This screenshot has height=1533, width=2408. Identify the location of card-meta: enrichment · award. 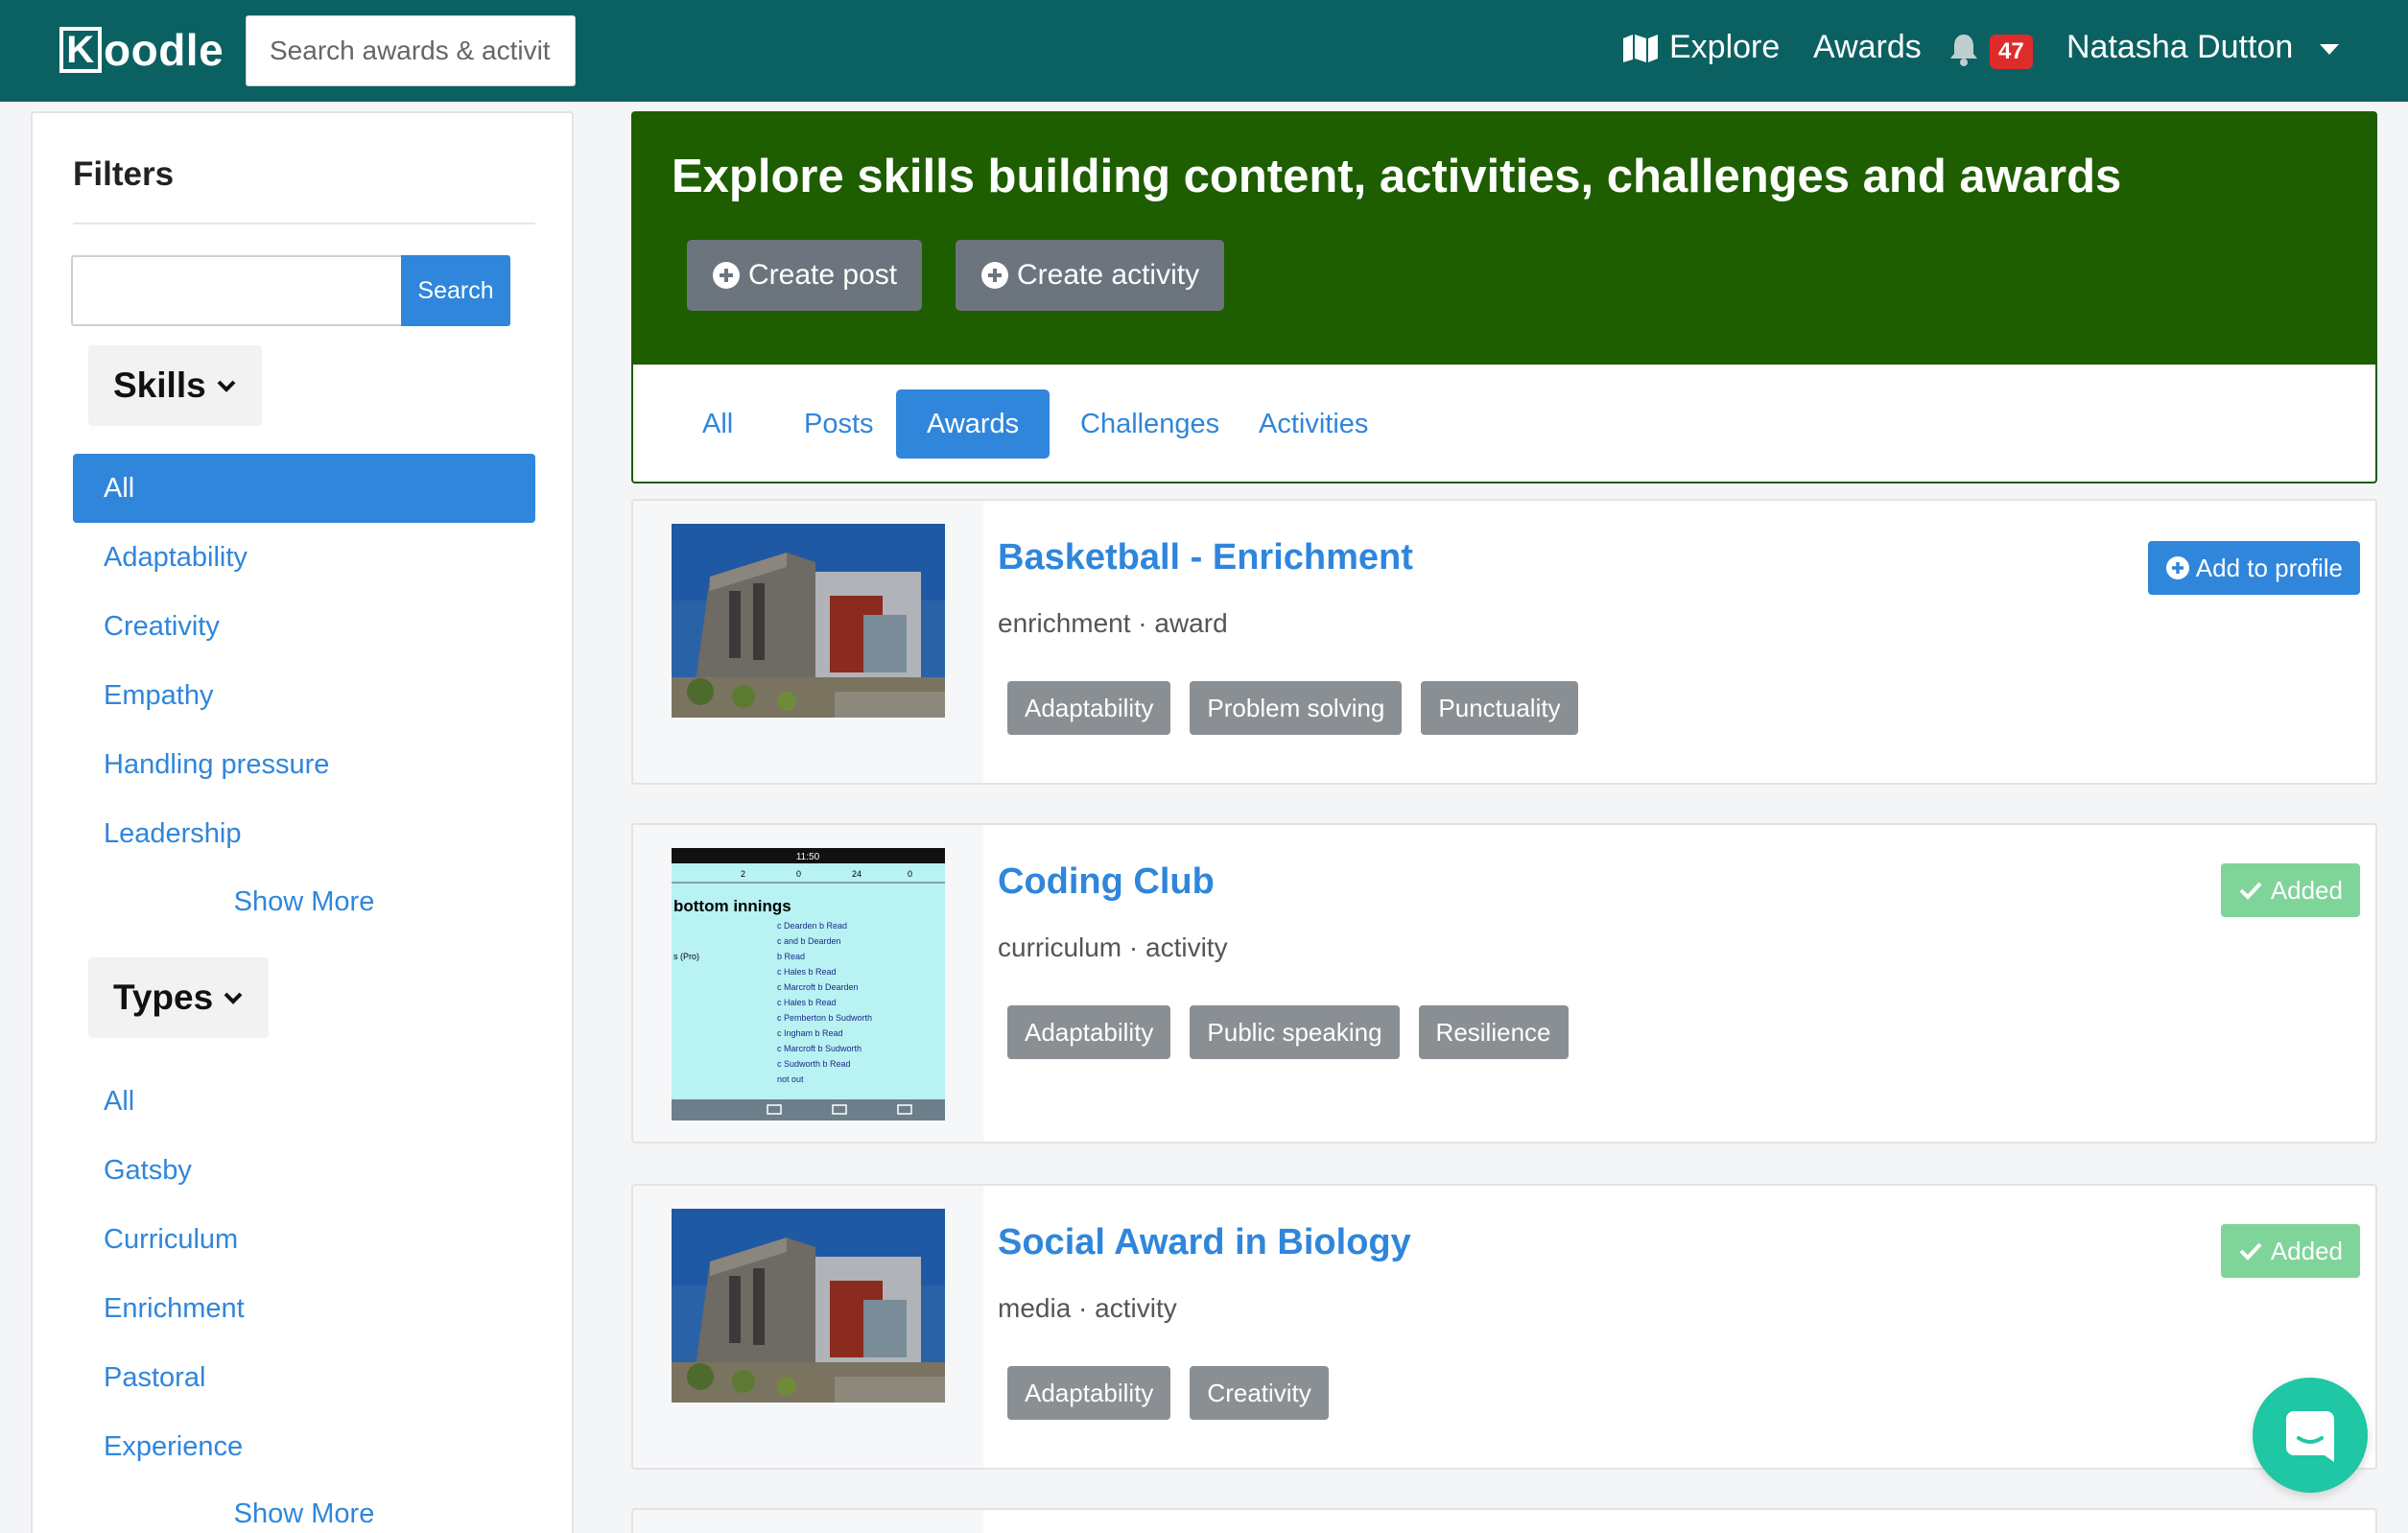
(1113, 623).